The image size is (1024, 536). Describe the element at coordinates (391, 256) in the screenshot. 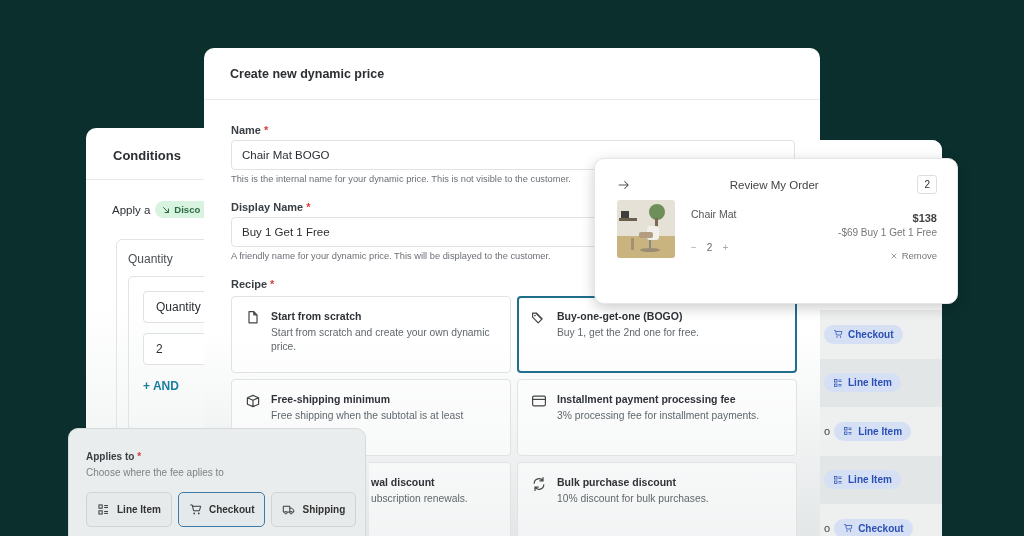

I see `help-text: A friendly name for your dynamic price. This will be displayed to the customer.` at that location.